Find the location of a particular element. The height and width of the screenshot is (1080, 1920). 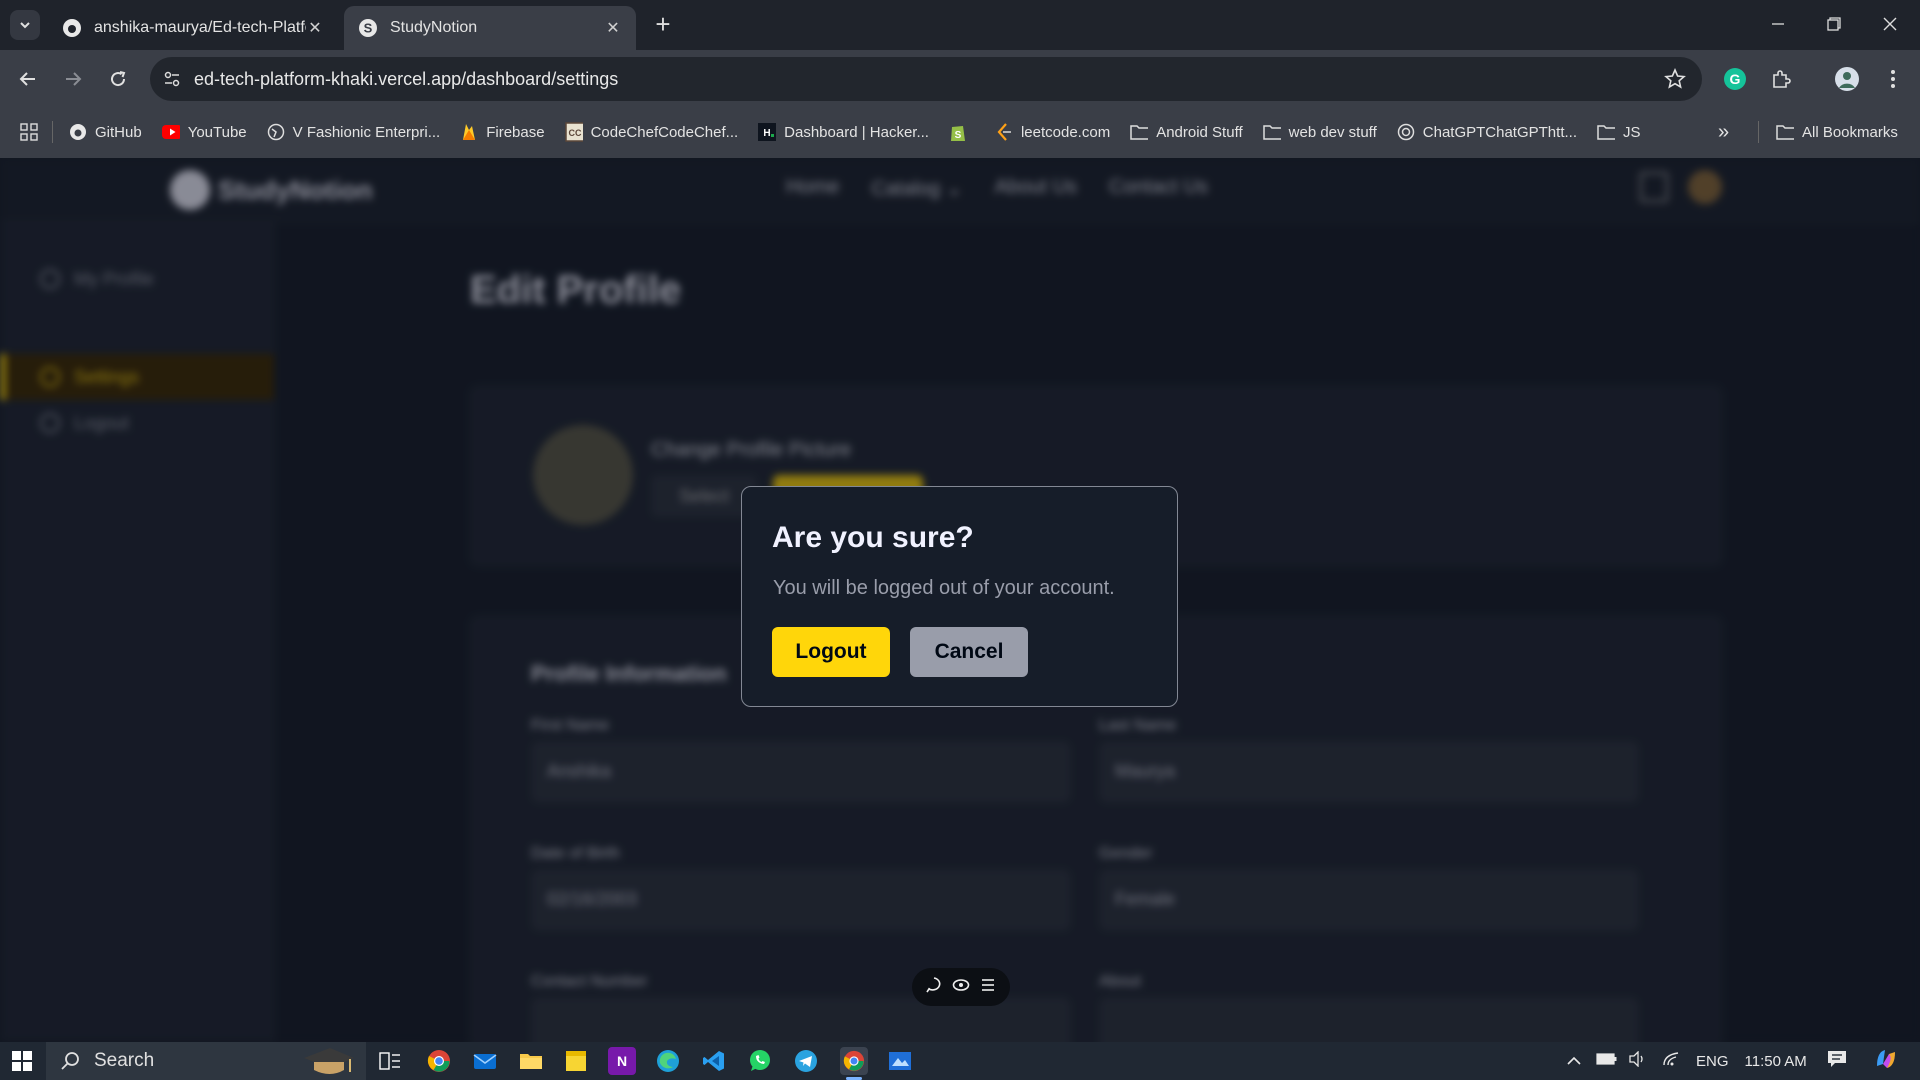

volume-icon is located at coordinates (1638, 1060).